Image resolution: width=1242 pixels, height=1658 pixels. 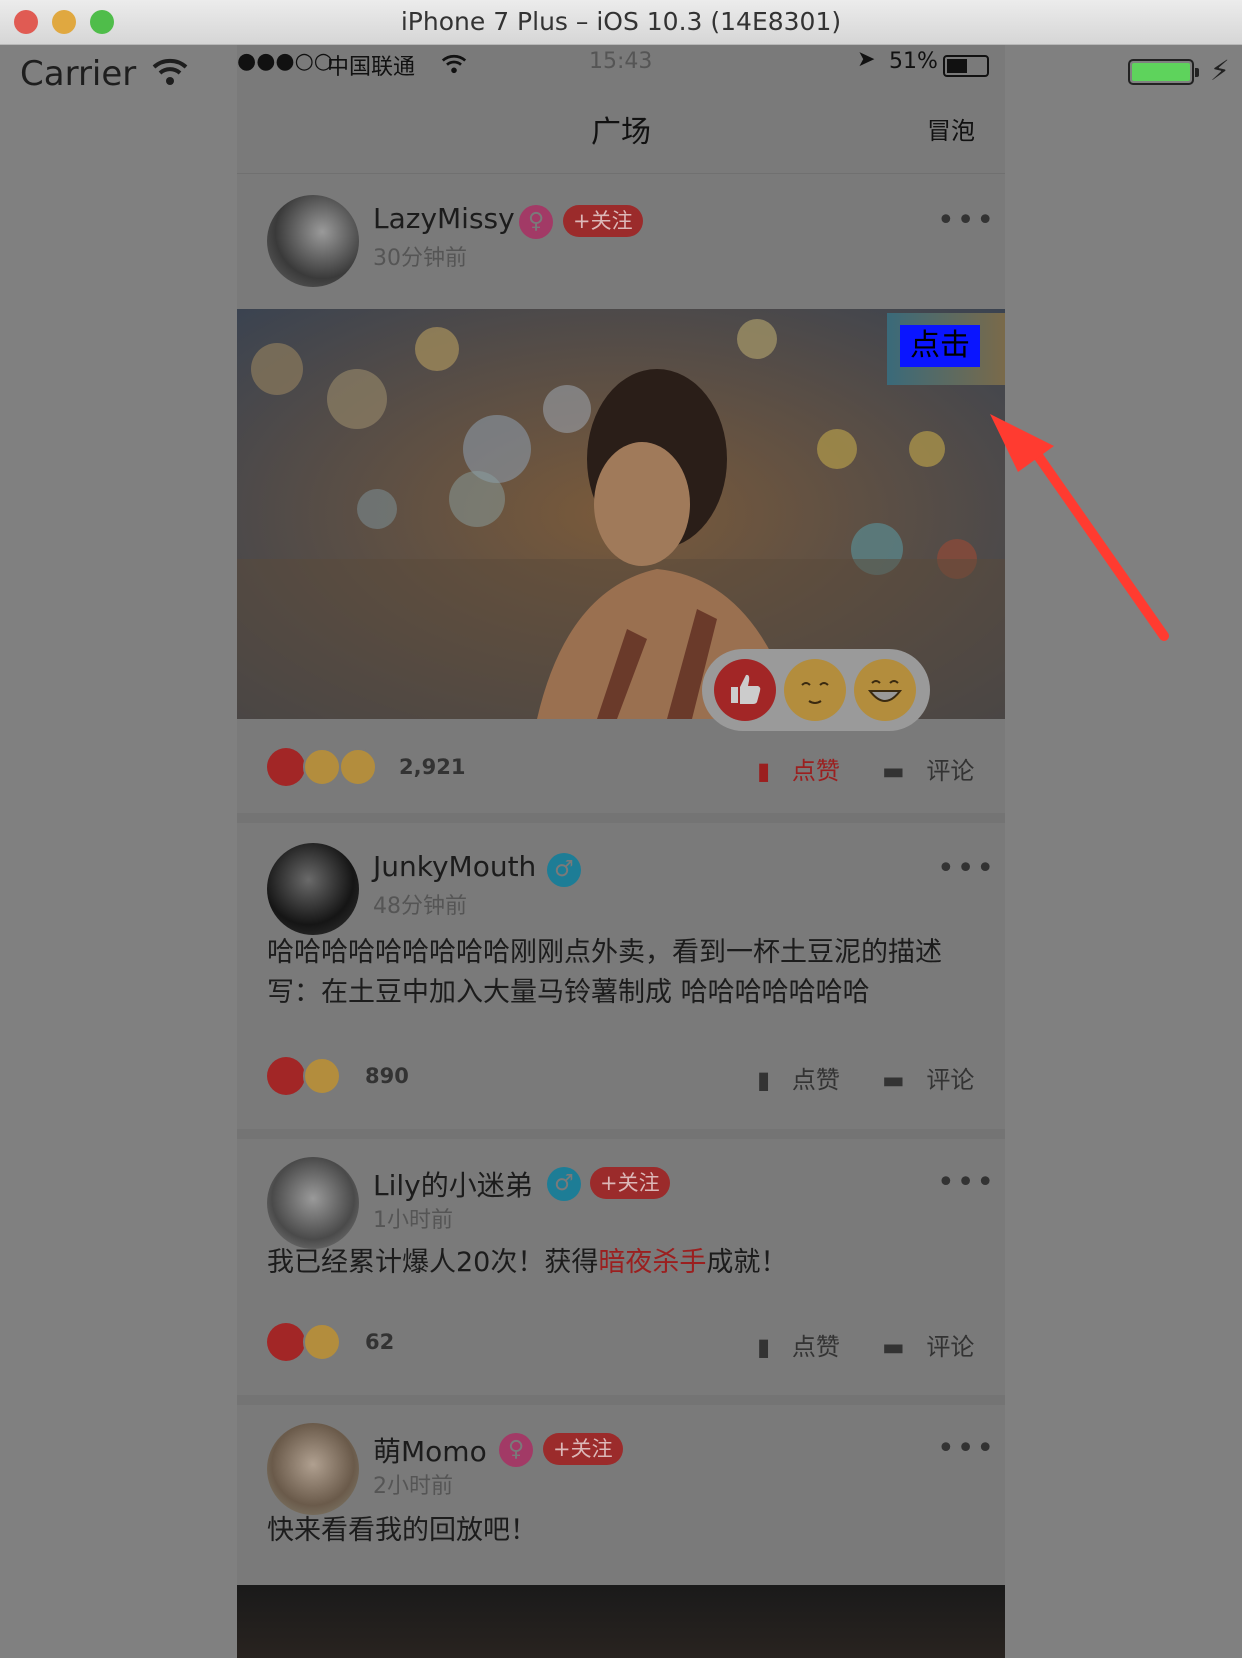 I want to click on phone-battery-icon, so click(x=966, y=66).